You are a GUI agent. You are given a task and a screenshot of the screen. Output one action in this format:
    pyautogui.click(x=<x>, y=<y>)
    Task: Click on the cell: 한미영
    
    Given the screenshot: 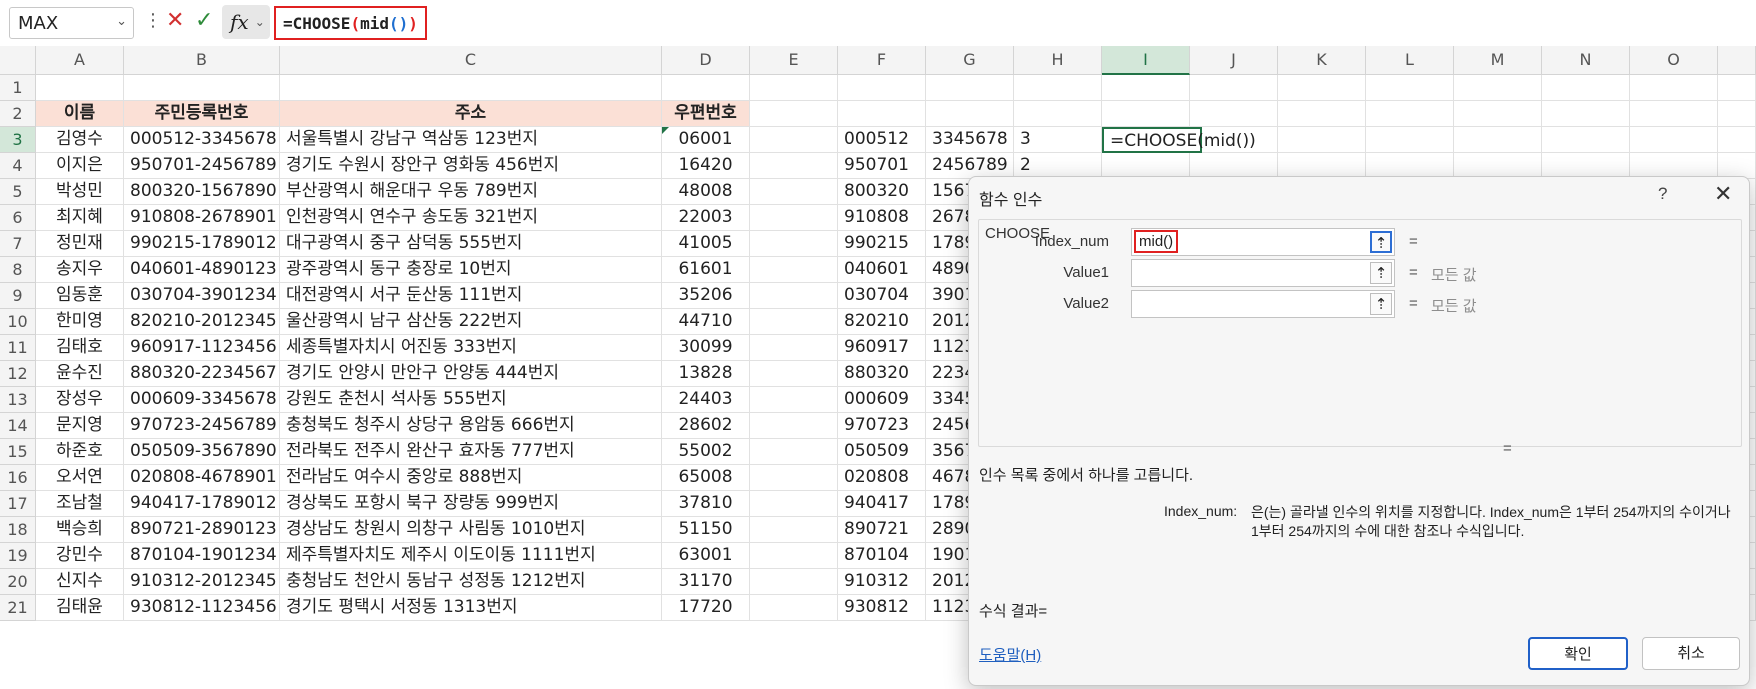 What is the action you would take?
    pyautogui.click(x=80, y=322)
    